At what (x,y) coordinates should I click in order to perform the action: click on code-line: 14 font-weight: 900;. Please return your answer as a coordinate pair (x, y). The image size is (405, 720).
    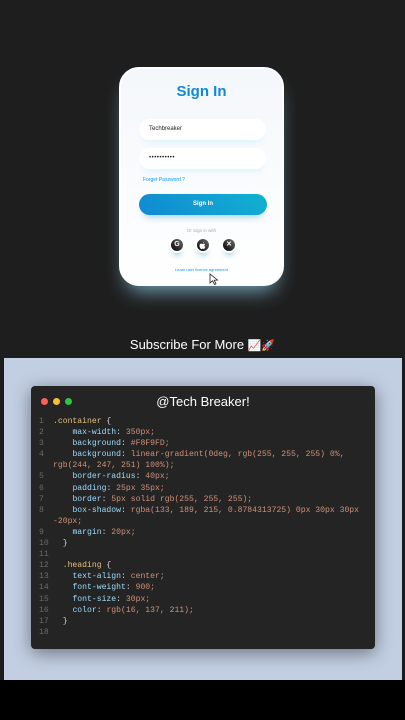
    Looking at the image, I should click on (203, 587).